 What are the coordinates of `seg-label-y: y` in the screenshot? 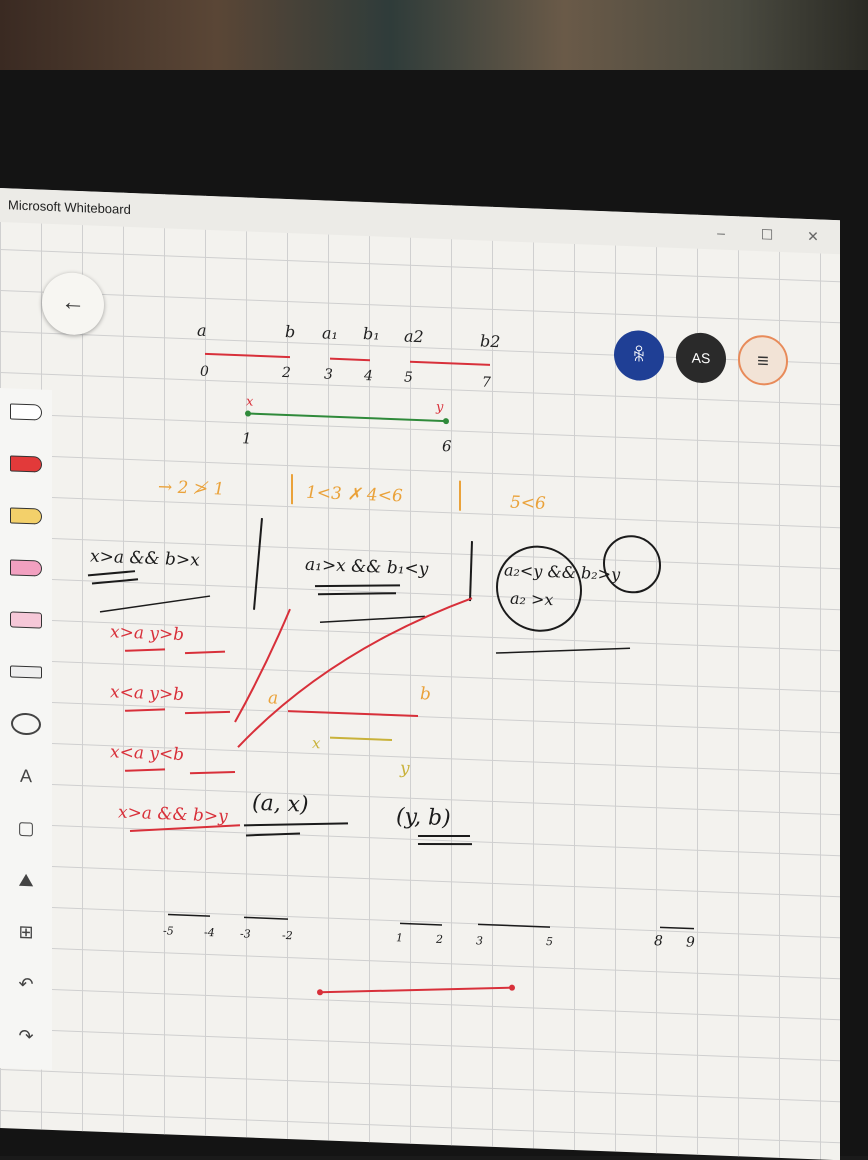 It's located at (404, 768).